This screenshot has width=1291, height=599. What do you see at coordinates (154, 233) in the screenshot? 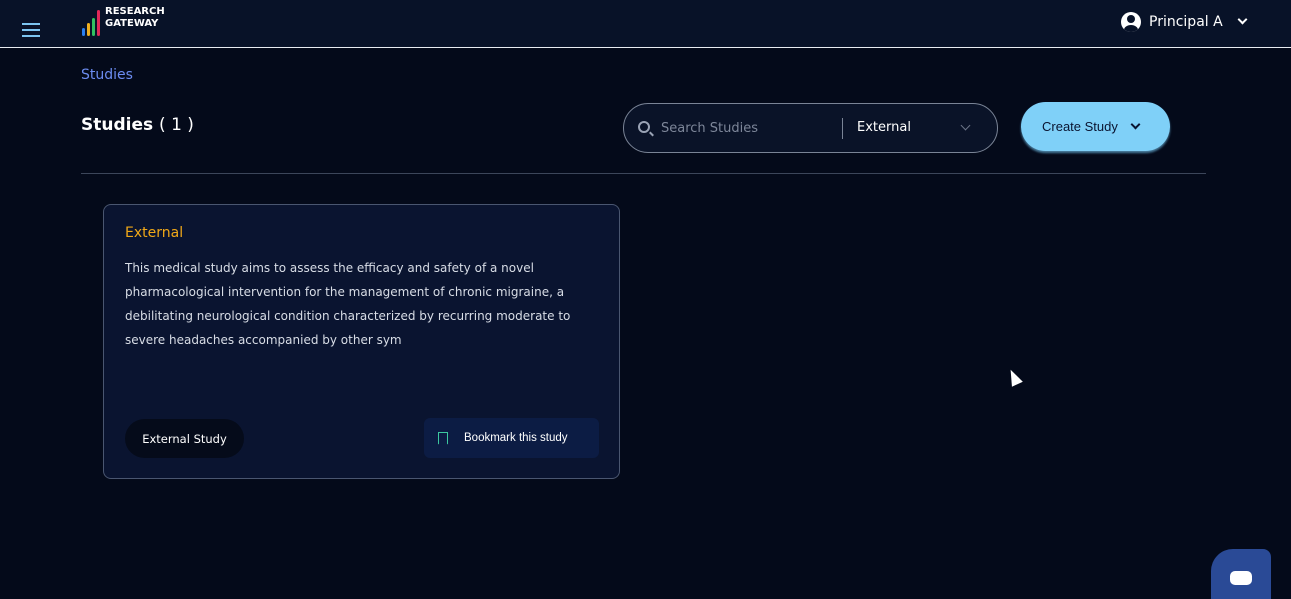
I see `study-category: External` at bounding box center [154, 233].